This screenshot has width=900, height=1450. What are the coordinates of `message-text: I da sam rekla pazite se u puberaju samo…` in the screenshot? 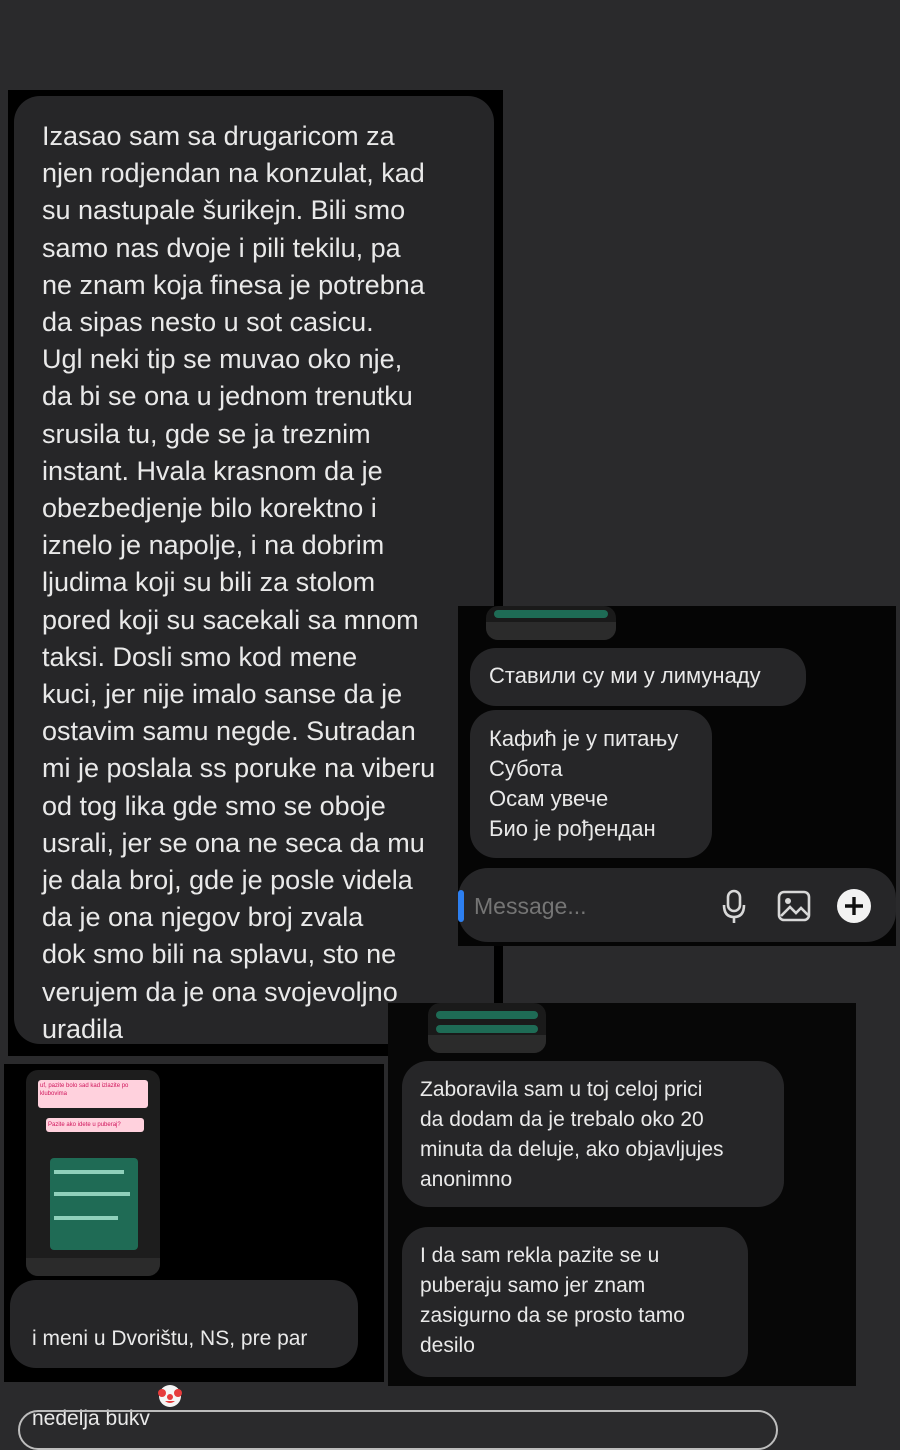 It's located at (552, 1300).